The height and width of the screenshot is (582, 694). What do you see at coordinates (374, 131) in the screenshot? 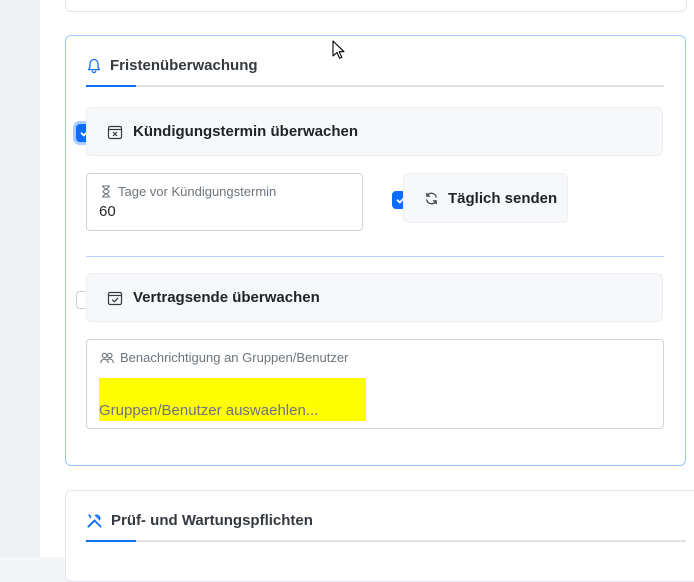
I see `kuendigungstermin-toggle: Kündigungstermin überwachen` at bounding box center [374, 131].